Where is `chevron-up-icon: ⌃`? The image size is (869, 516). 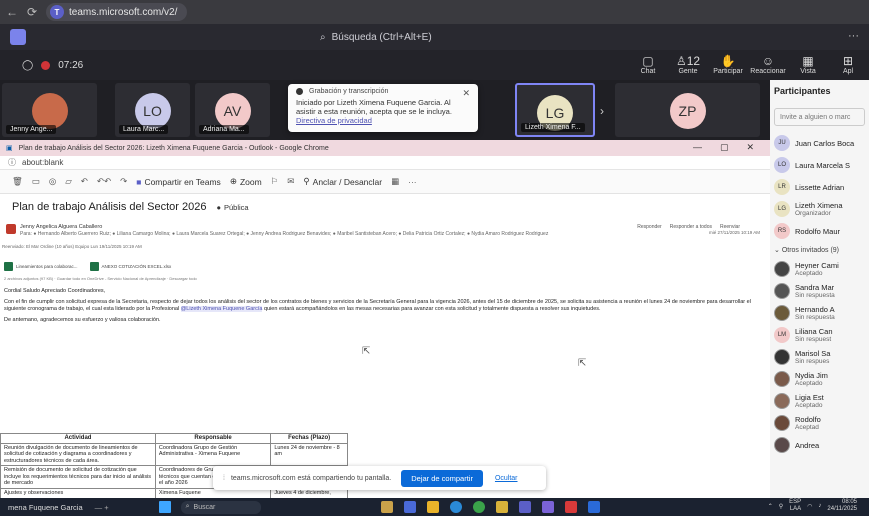
chevron-up-icon: ⌃ is located at coordinates (770, 506).